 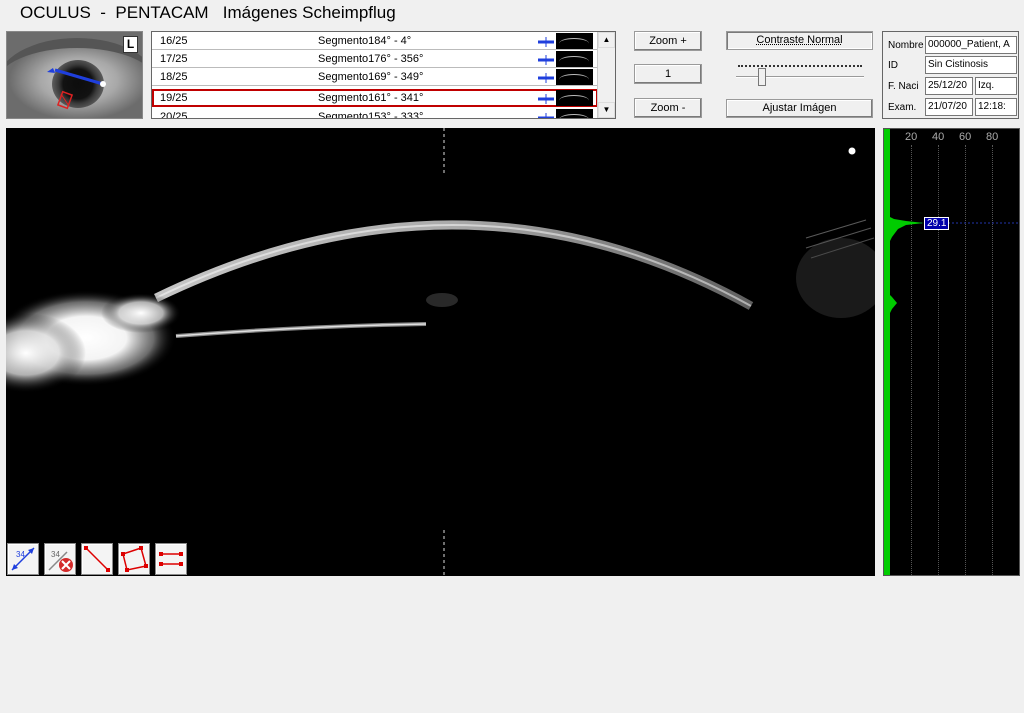 What do you see at coordinates (799, 108) in the screenshot?
I see `adjust-image-button: Ajustar Imágen` at bounding box center [799, 108].